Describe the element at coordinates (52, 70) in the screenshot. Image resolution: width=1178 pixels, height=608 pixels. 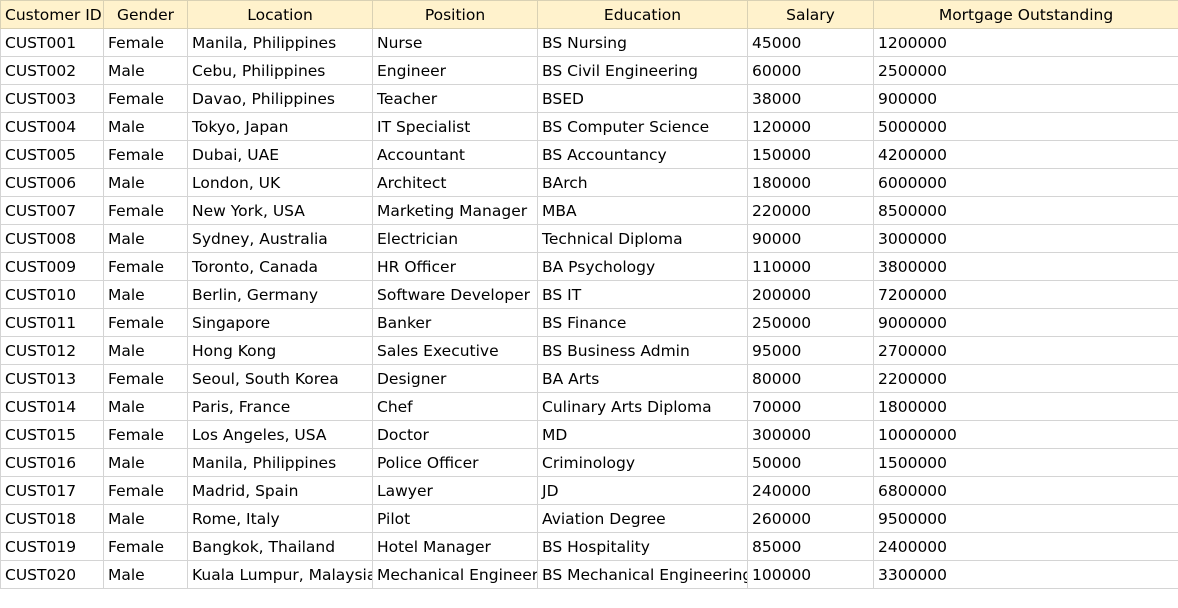
I see `cell-customer-id: CUST002` at that location.